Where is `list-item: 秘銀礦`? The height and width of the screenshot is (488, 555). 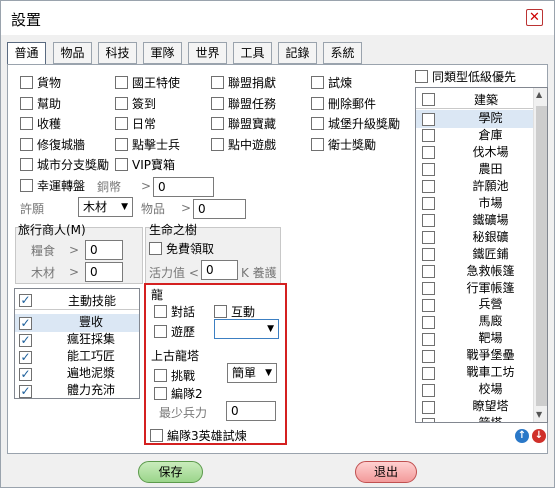 list-item: 秘銀礦 is located at coordinates (474, 238).